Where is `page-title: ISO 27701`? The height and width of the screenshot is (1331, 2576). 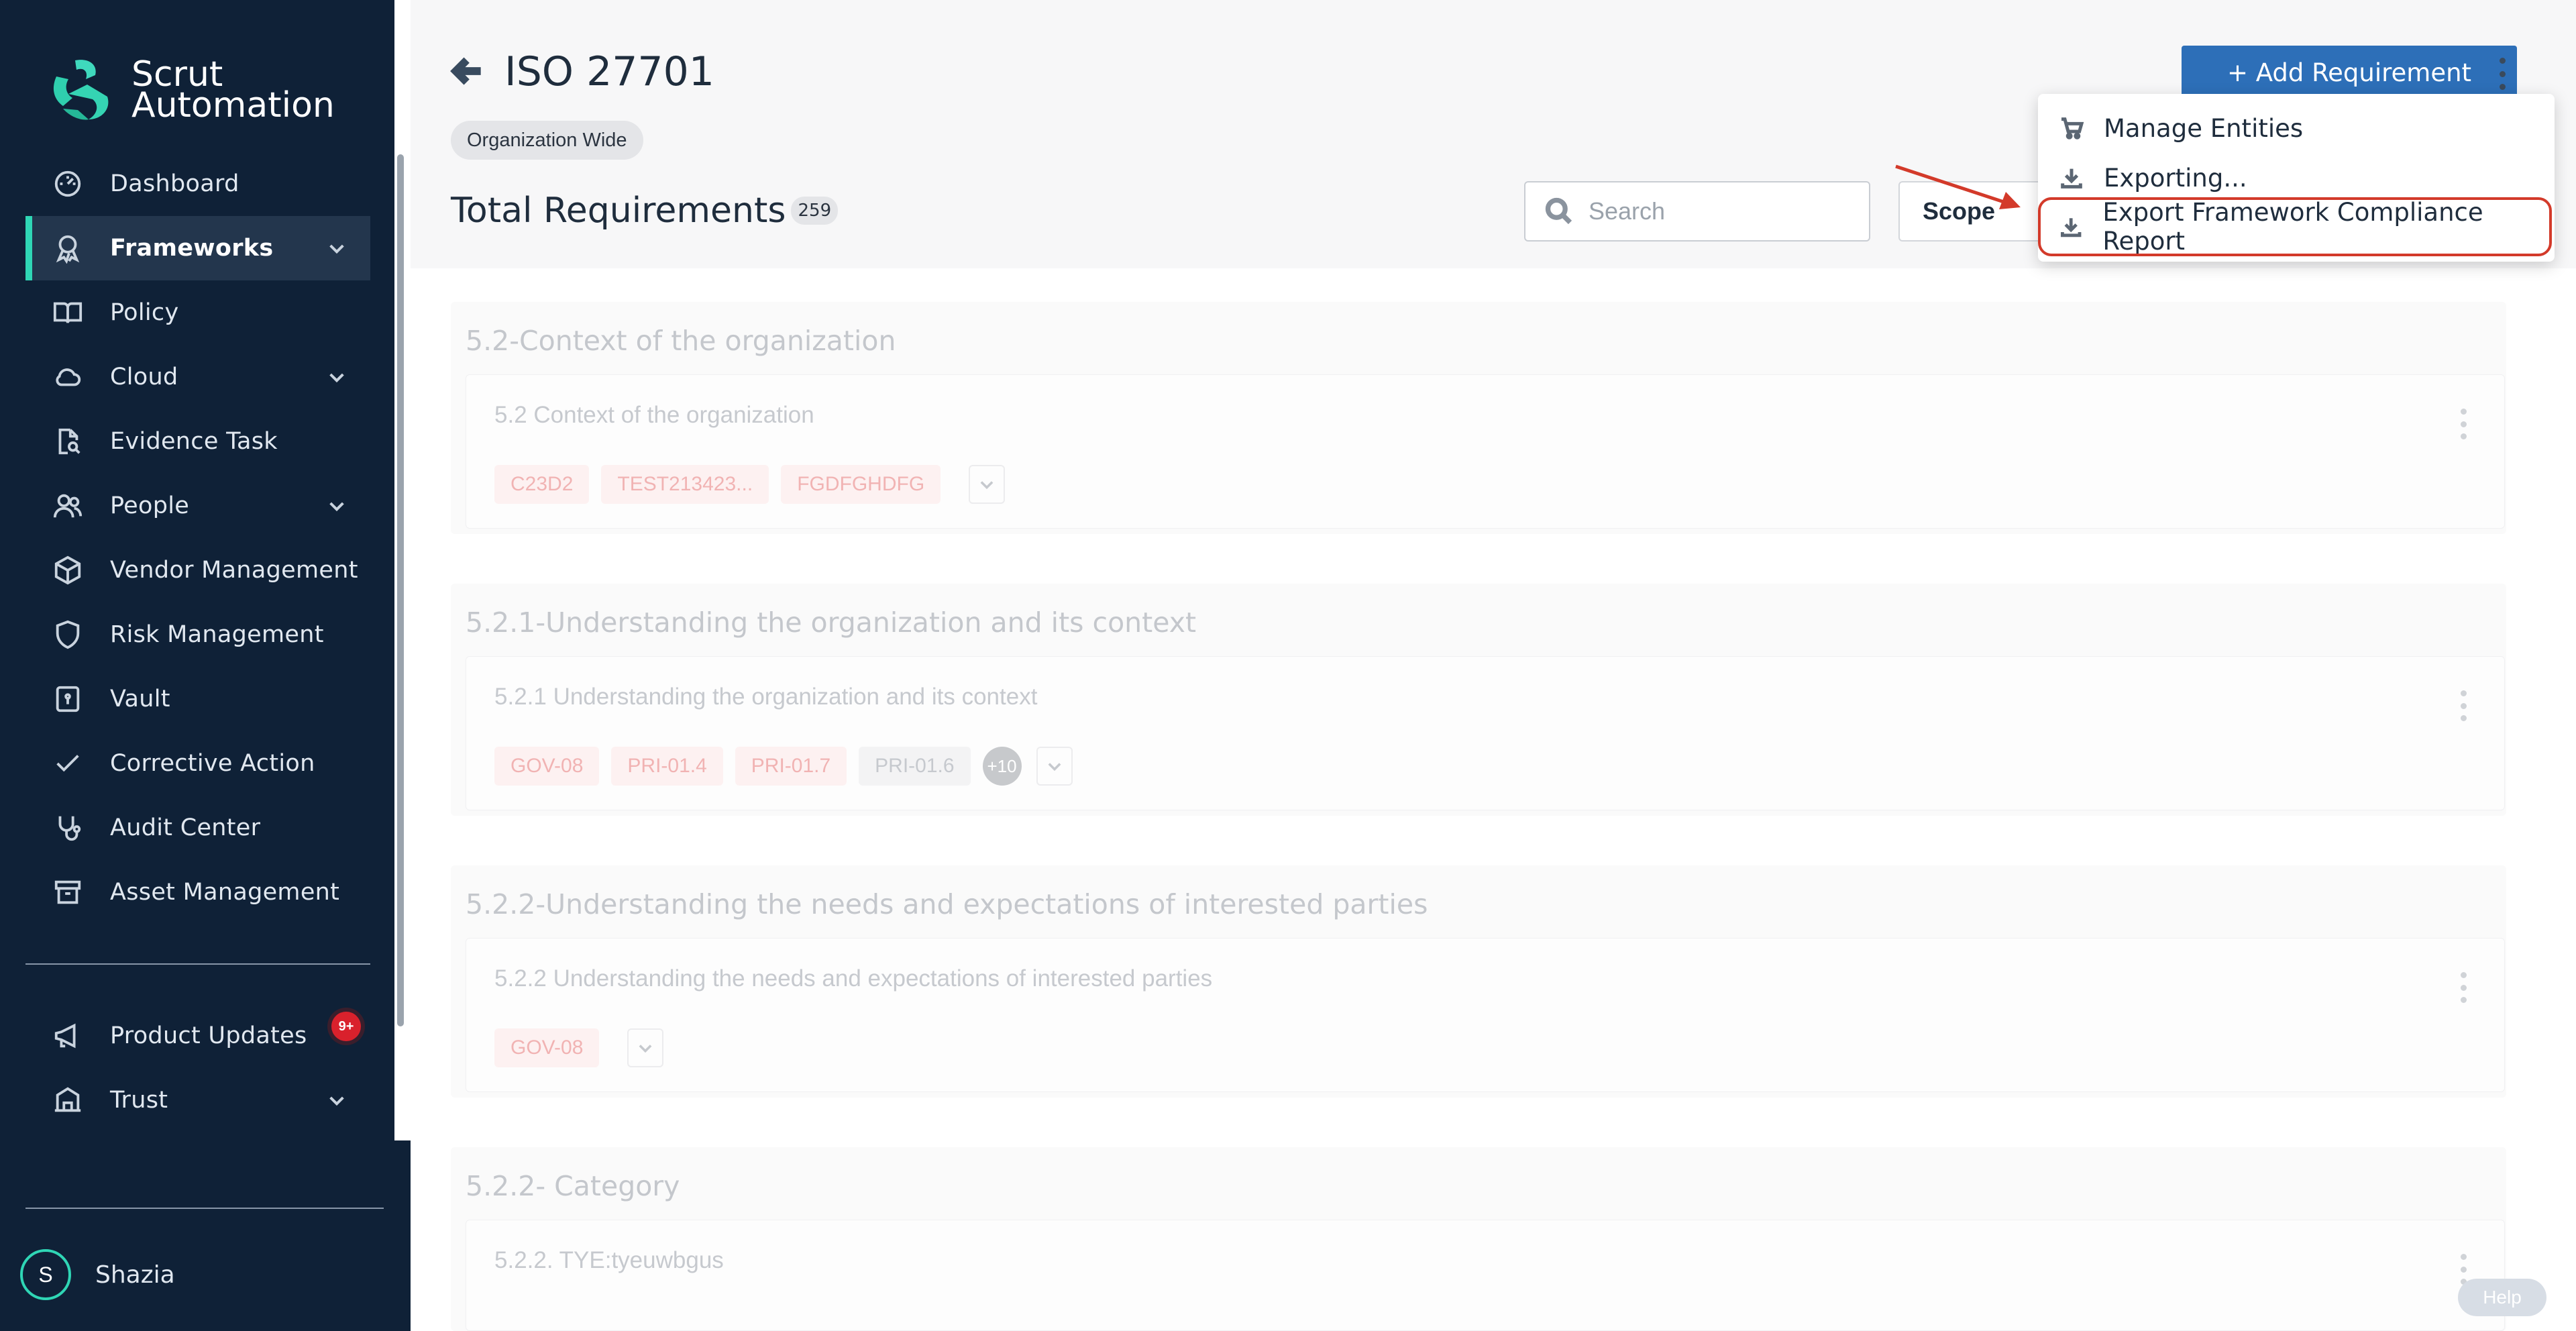
page-title: ISO 27701 is located at coordinates (609, 71).